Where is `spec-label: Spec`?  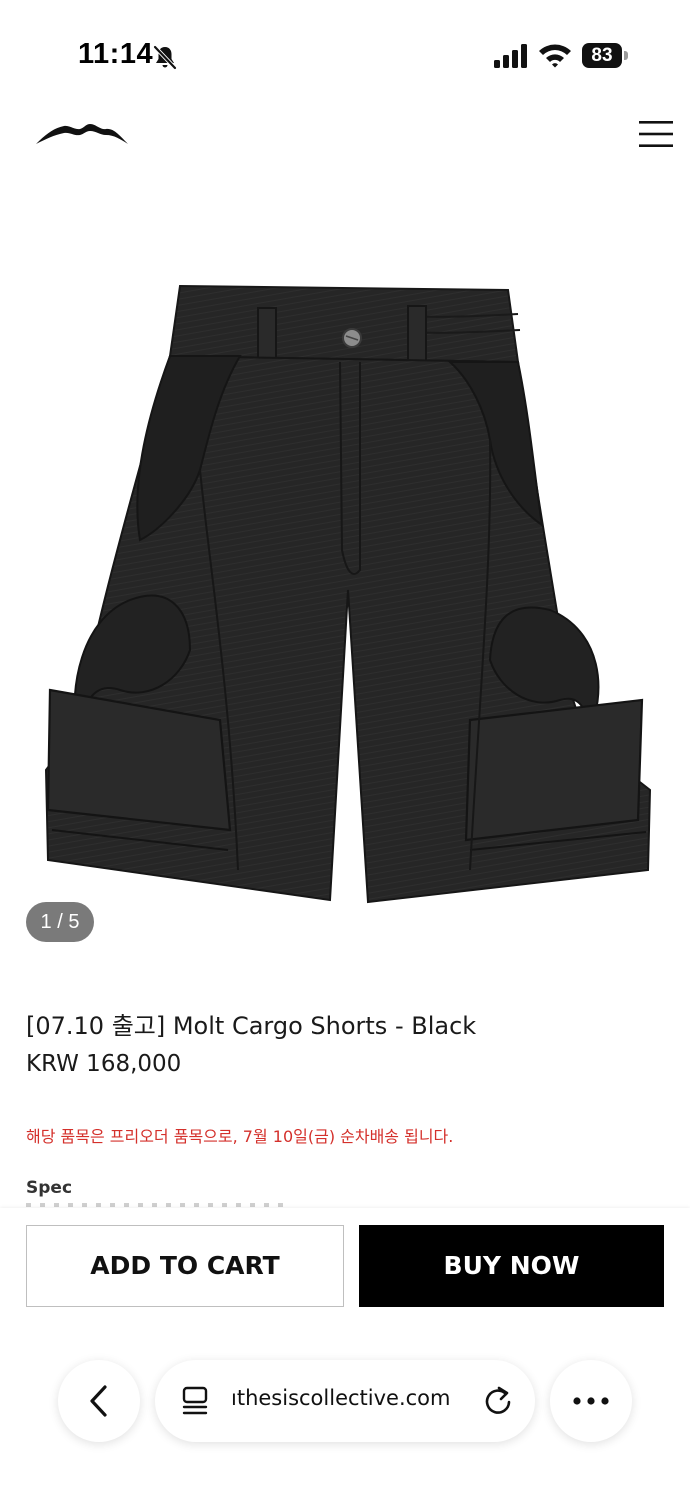
spec-label: Spec is located at coordinates (49, 1188).